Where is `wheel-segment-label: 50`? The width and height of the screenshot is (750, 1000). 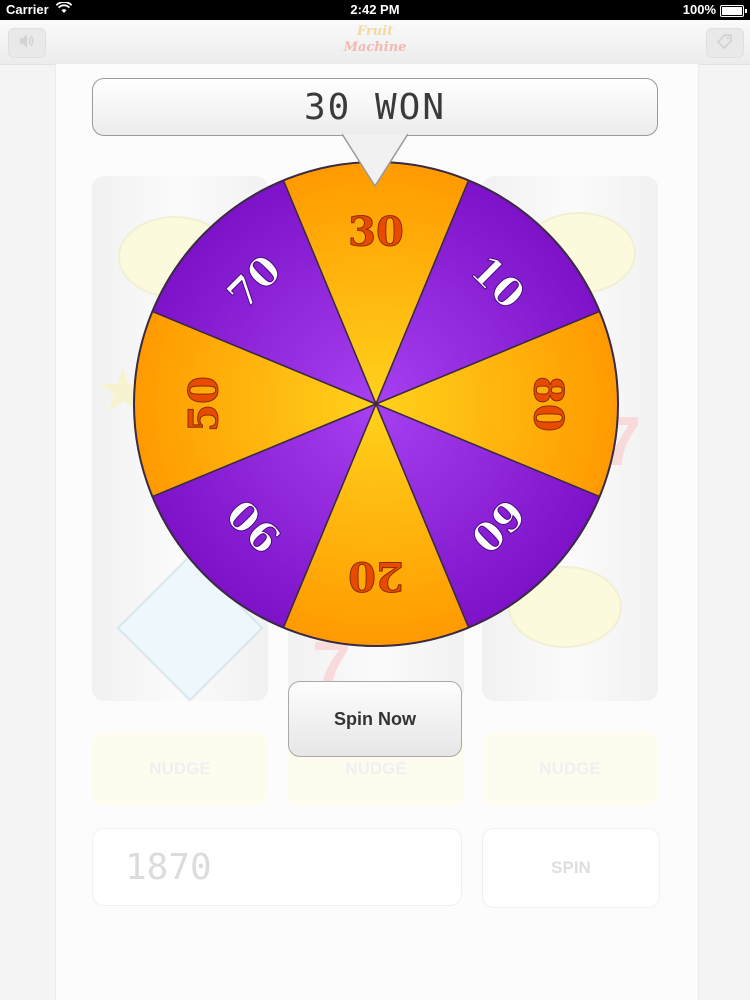 wheel-segment-label: 50 is located at coordinates (204, 404).